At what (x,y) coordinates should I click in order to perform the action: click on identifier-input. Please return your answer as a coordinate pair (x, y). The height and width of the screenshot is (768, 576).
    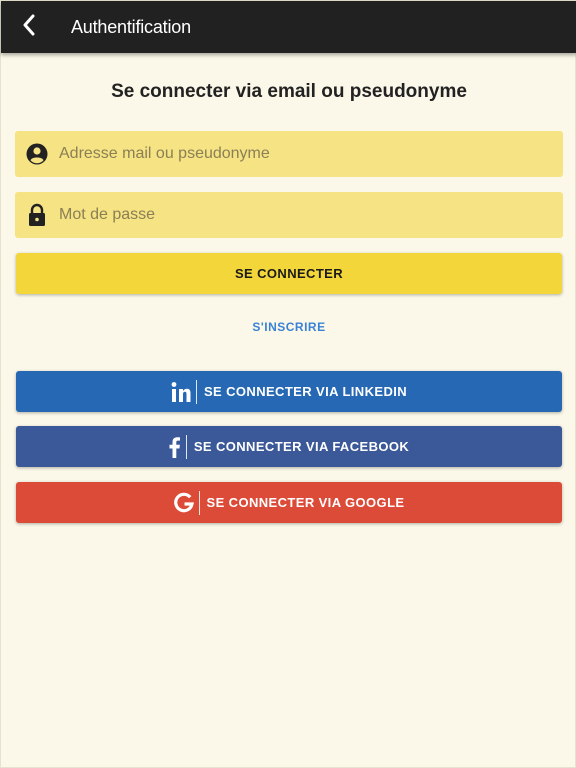
    Looking at the image, I should click on (299, 154).